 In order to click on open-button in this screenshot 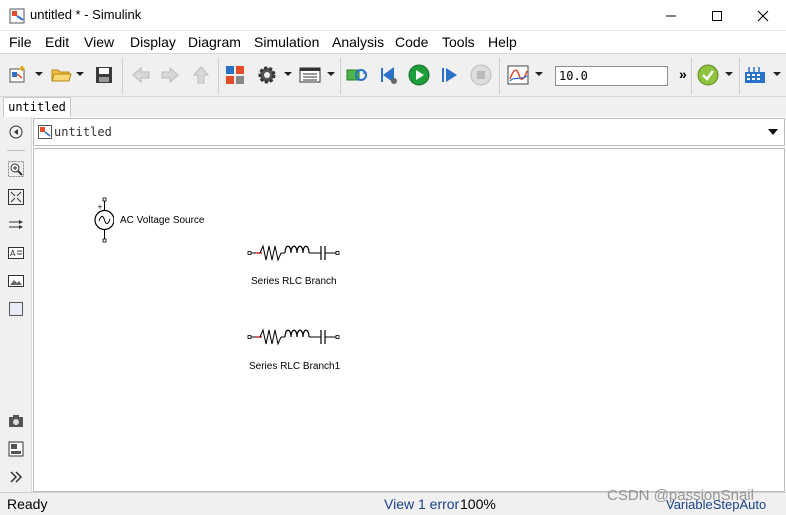, I will do `click(61, 75)`.